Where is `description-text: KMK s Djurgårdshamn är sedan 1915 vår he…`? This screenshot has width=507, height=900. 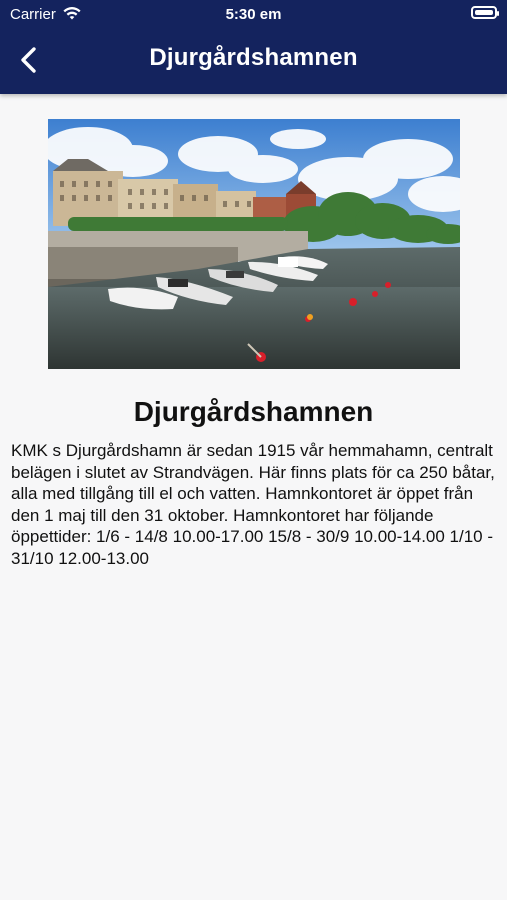
description-text: KMK s Djurgårdshamn är sedan 1915 vår he… is located at coordinates (253, 504).